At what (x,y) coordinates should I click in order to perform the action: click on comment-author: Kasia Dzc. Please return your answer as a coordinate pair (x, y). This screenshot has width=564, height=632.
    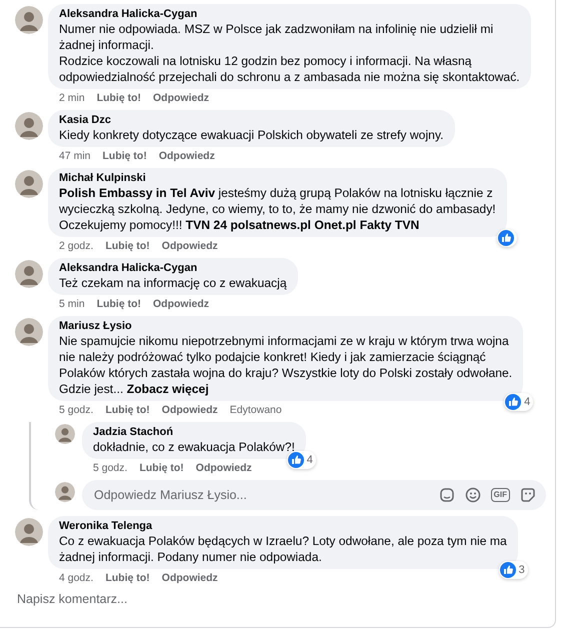
    Looking at the image, I should click on (251, 120).